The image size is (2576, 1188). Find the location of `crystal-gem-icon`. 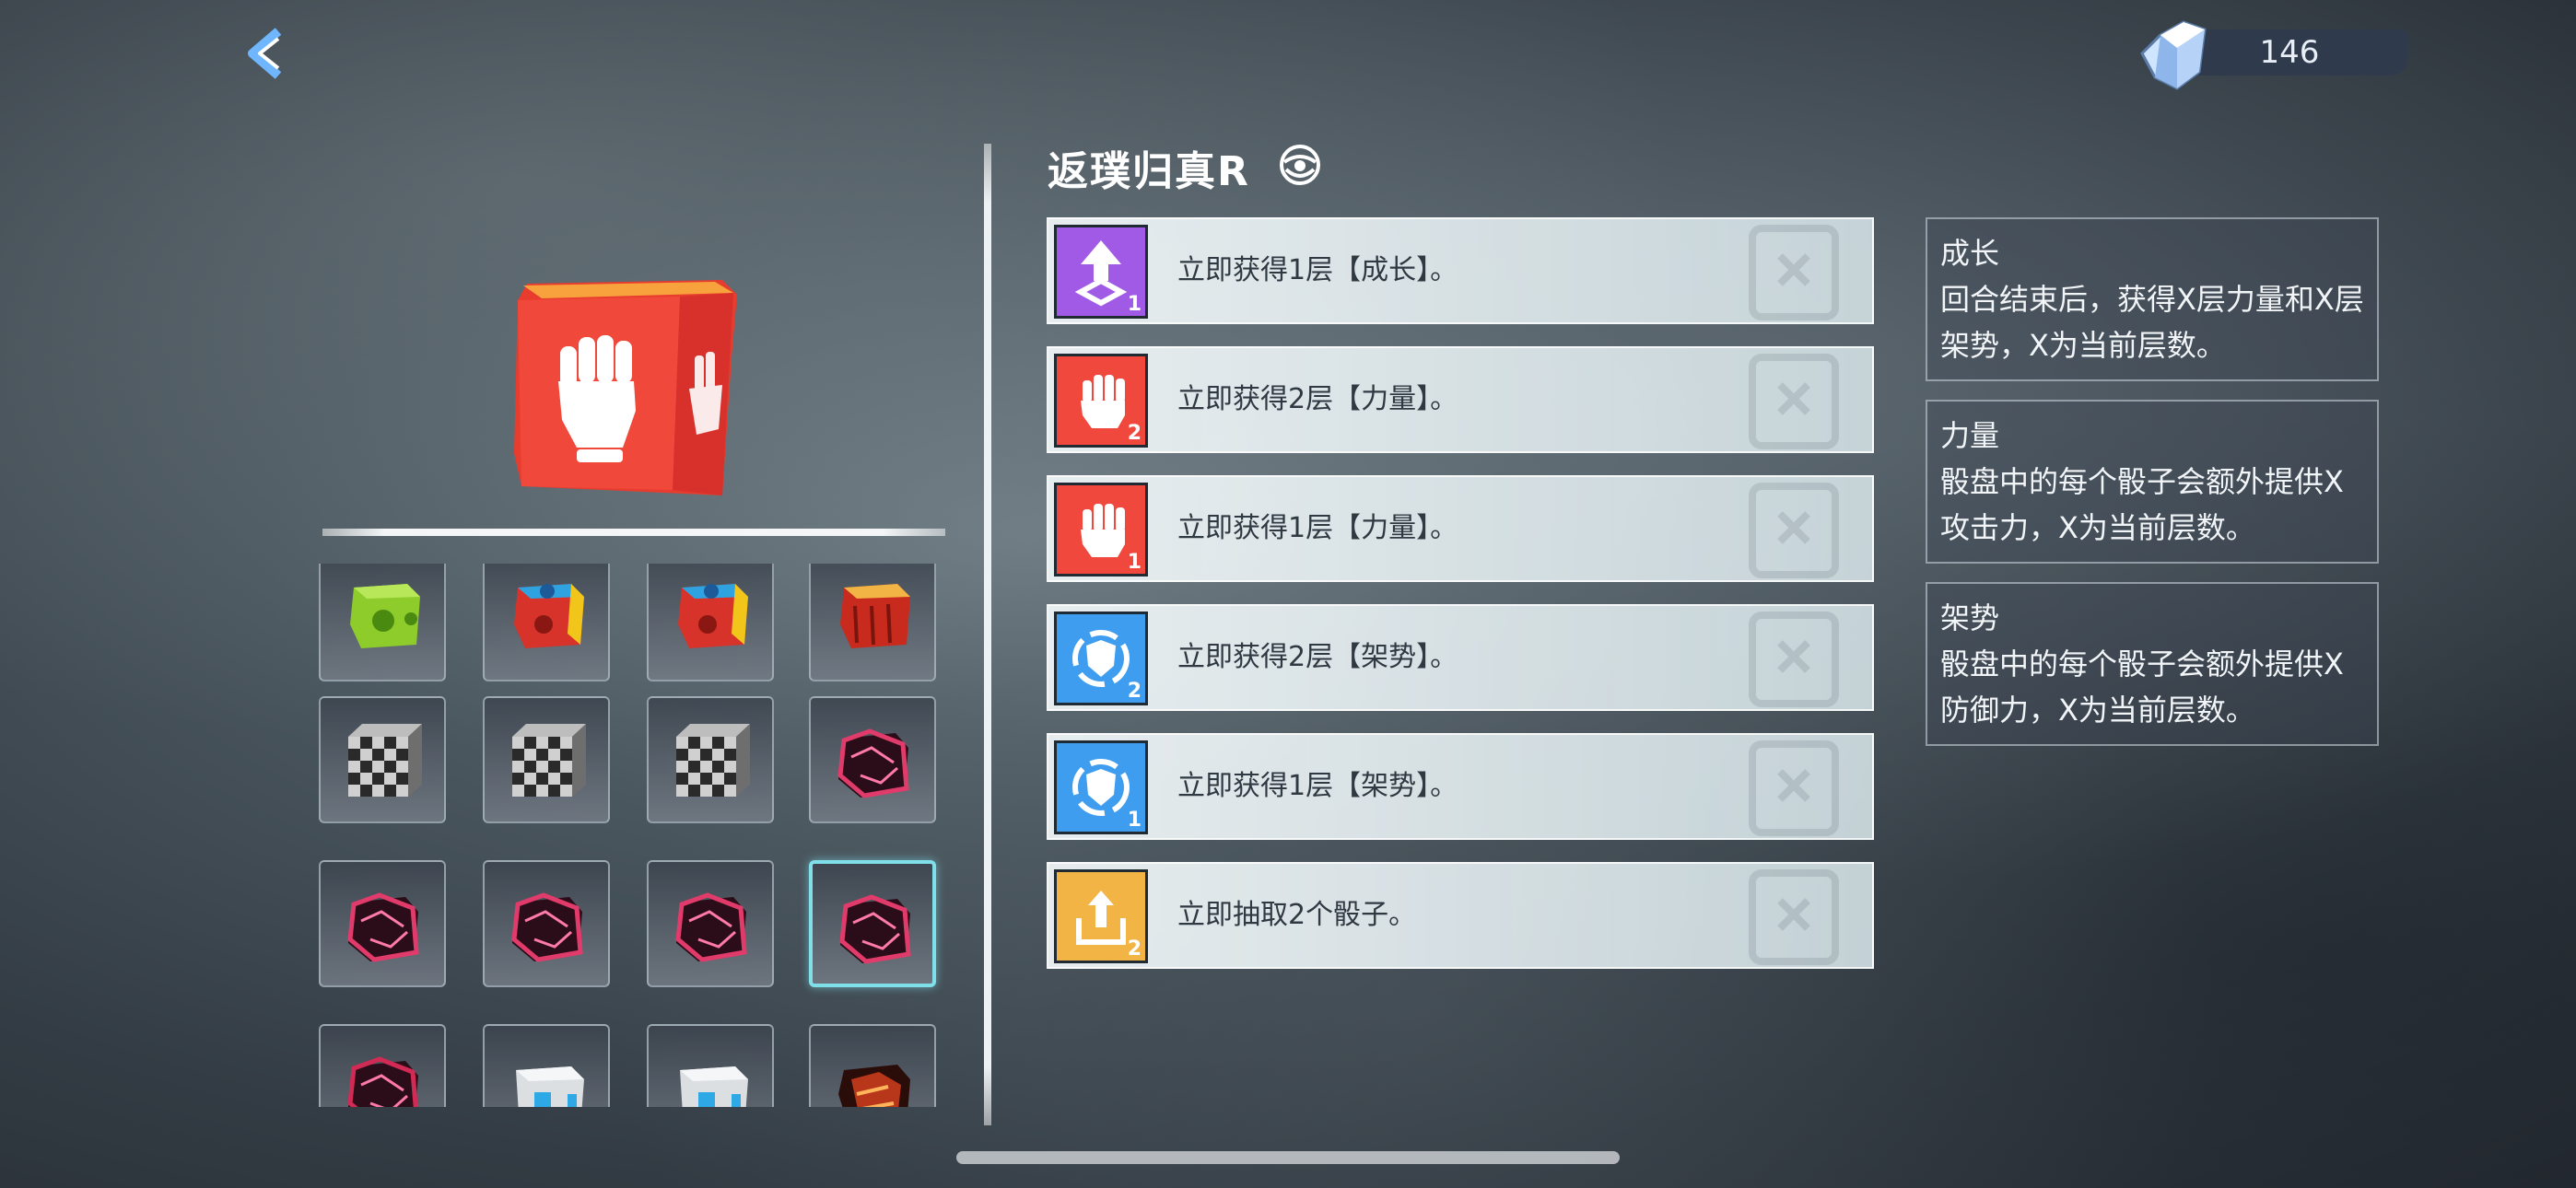

crystal-gem-icon is located at coordinates (2173, 55).